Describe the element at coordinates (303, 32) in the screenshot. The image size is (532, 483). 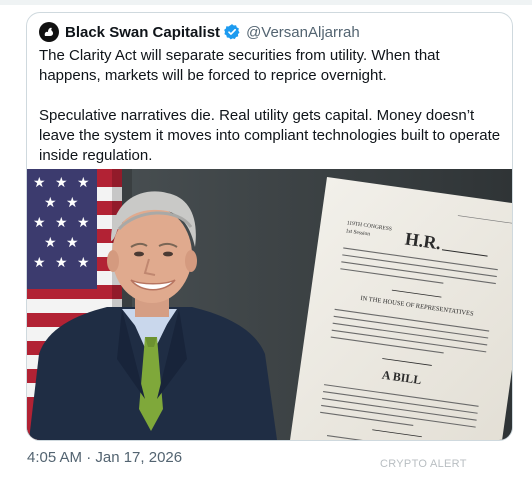
I see `author-handle: @VersanAljarrah` at that location.